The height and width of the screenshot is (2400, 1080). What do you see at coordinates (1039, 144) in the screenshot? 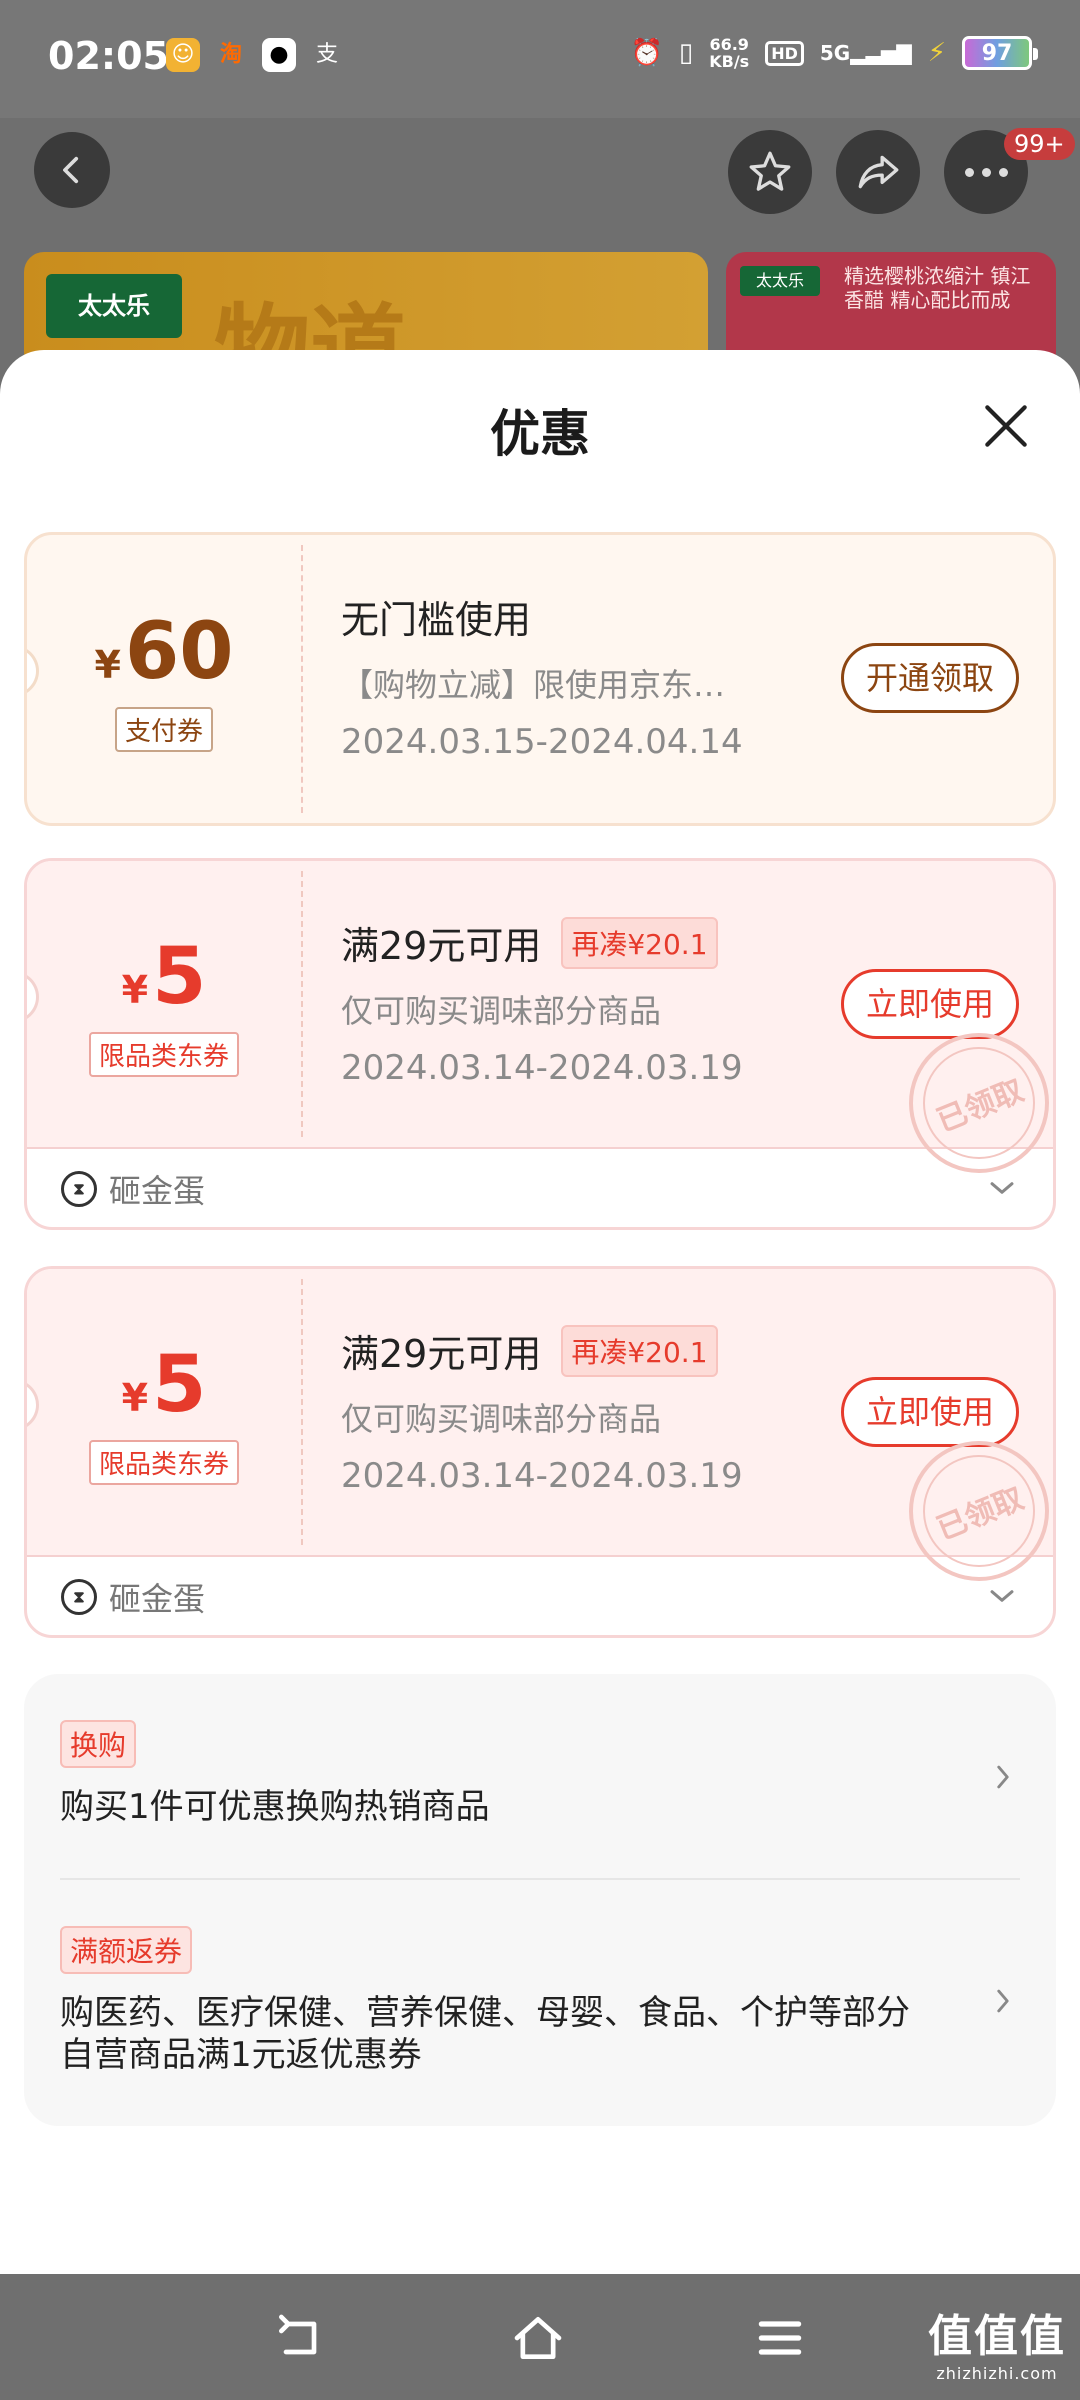
I see `message-count-badge: 99+` at bounding box center [1039, 144].